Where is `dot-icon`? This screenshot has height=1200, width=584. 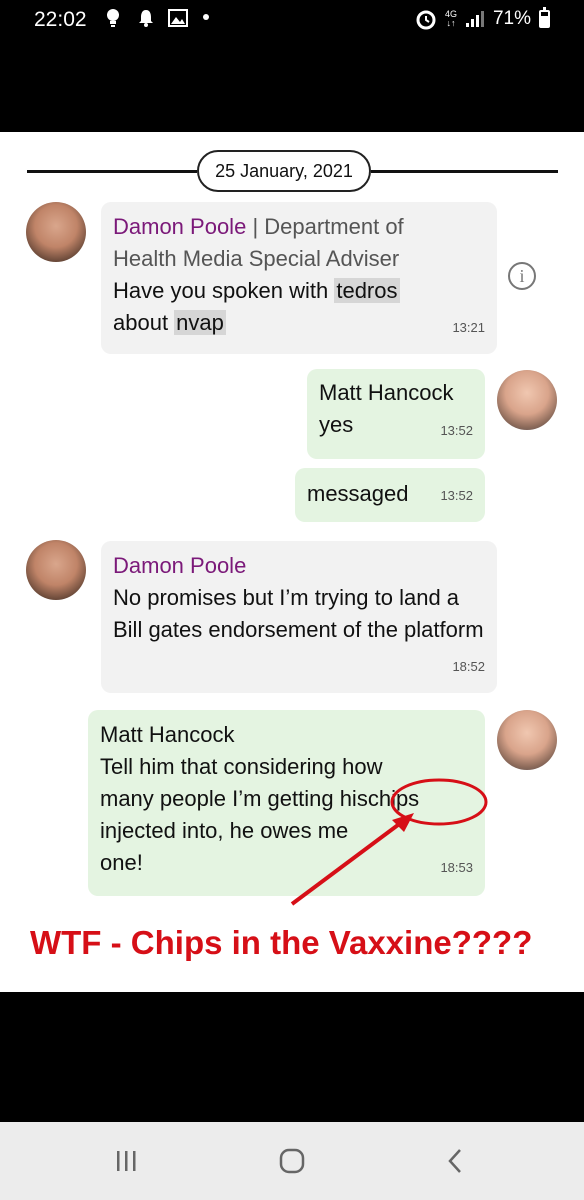 dot-icon is located at coordinates (206, 17).